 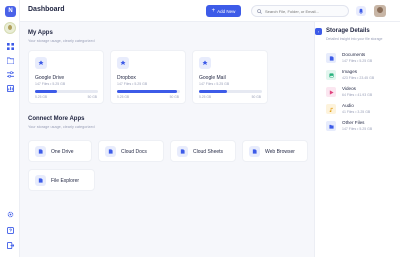 I want to click on connect-card-web-browser: Web Browser, so click(x=275, y=151).